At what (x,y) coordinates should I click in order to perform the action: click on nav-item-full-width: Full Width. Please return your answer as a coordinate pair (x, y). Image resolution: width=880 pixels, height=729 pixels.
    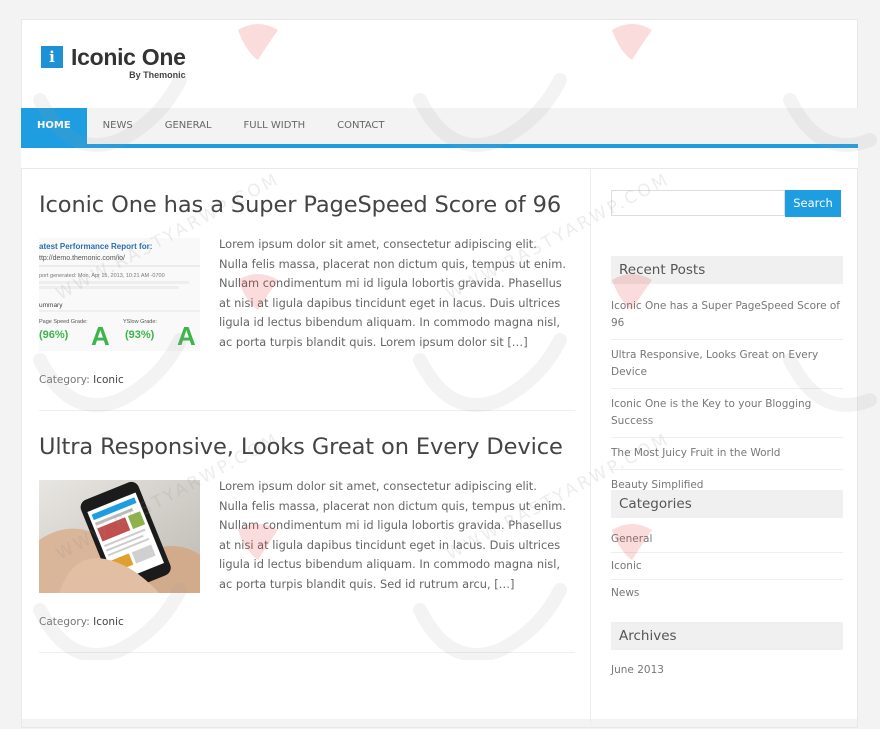
    Looking at the image, I should click on (275, 126).